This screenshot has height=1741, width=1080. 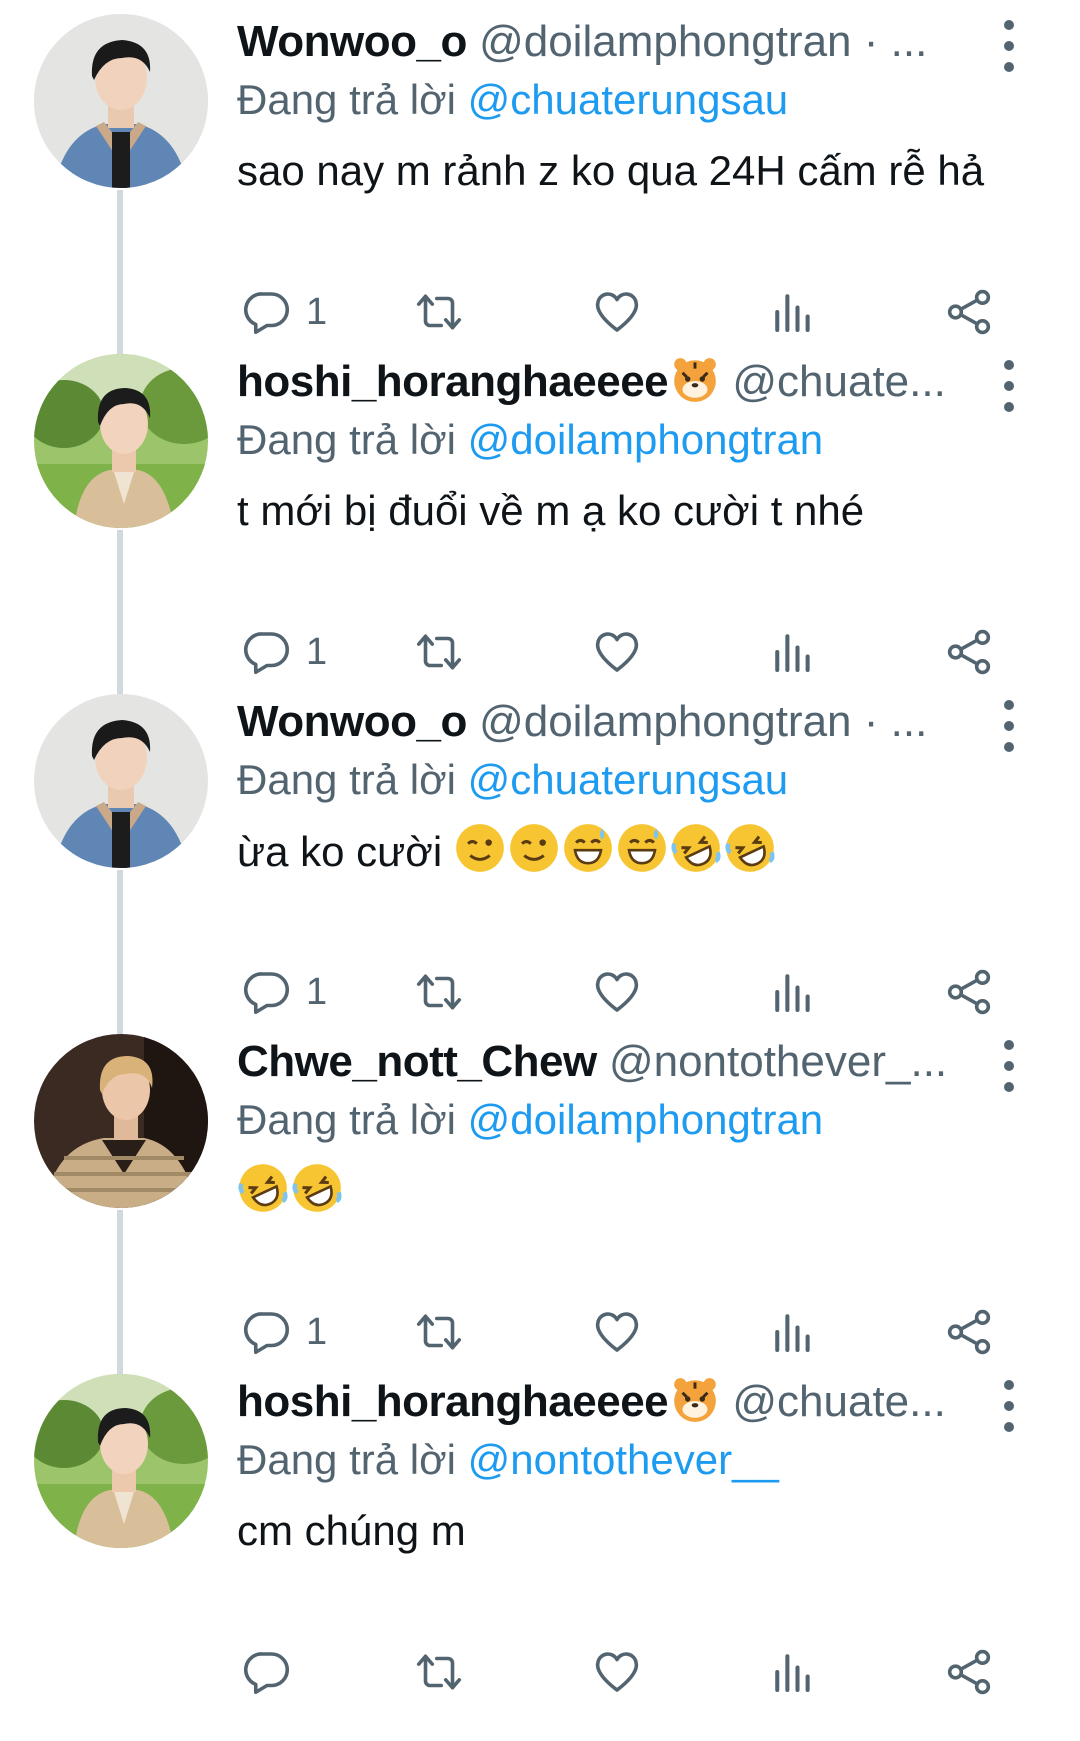 I want to click on grinning-sweat-icon, so click(x=588, y=848).